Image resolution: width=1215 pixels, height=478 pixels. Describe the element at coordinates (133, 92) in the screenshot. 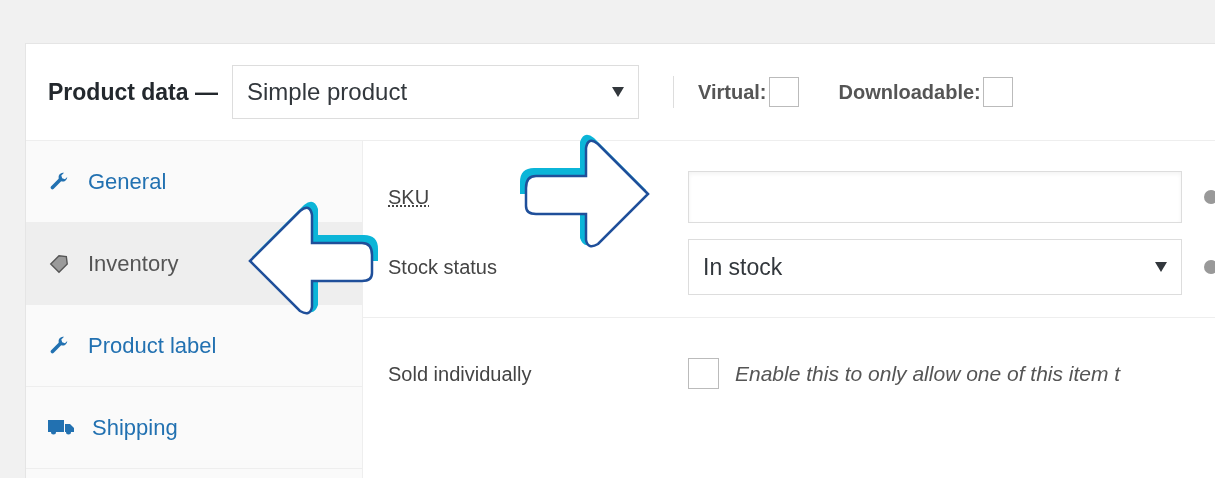

I see `panel-title: Product data —` at that location.